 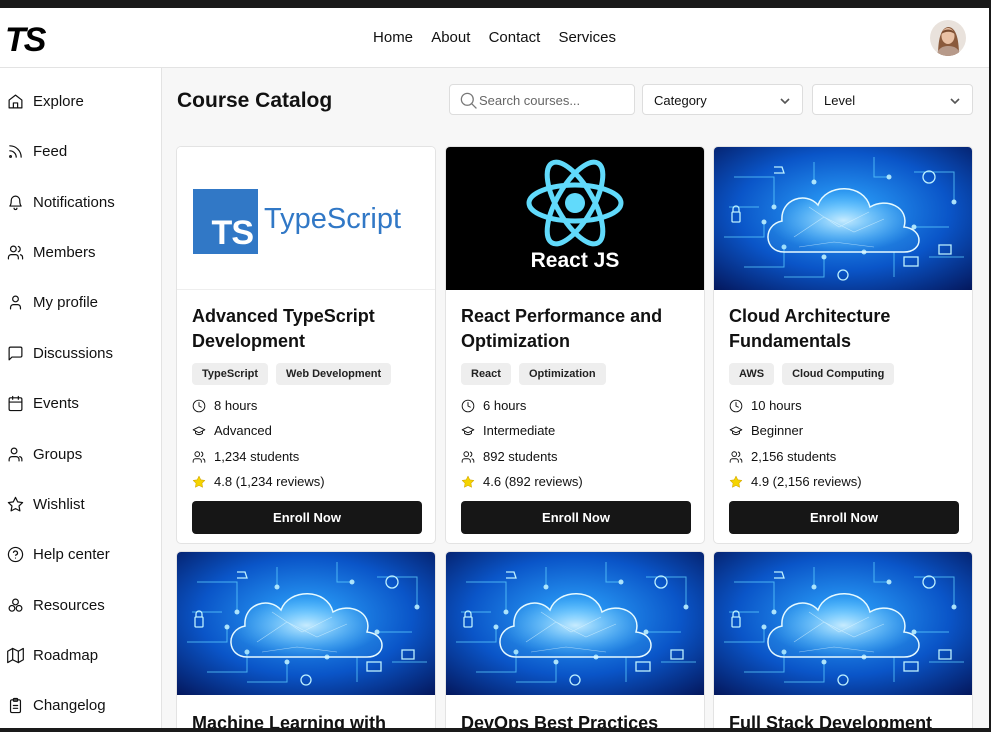 I want to click on course-students: 1,234 students, so click(x=245, y=456).